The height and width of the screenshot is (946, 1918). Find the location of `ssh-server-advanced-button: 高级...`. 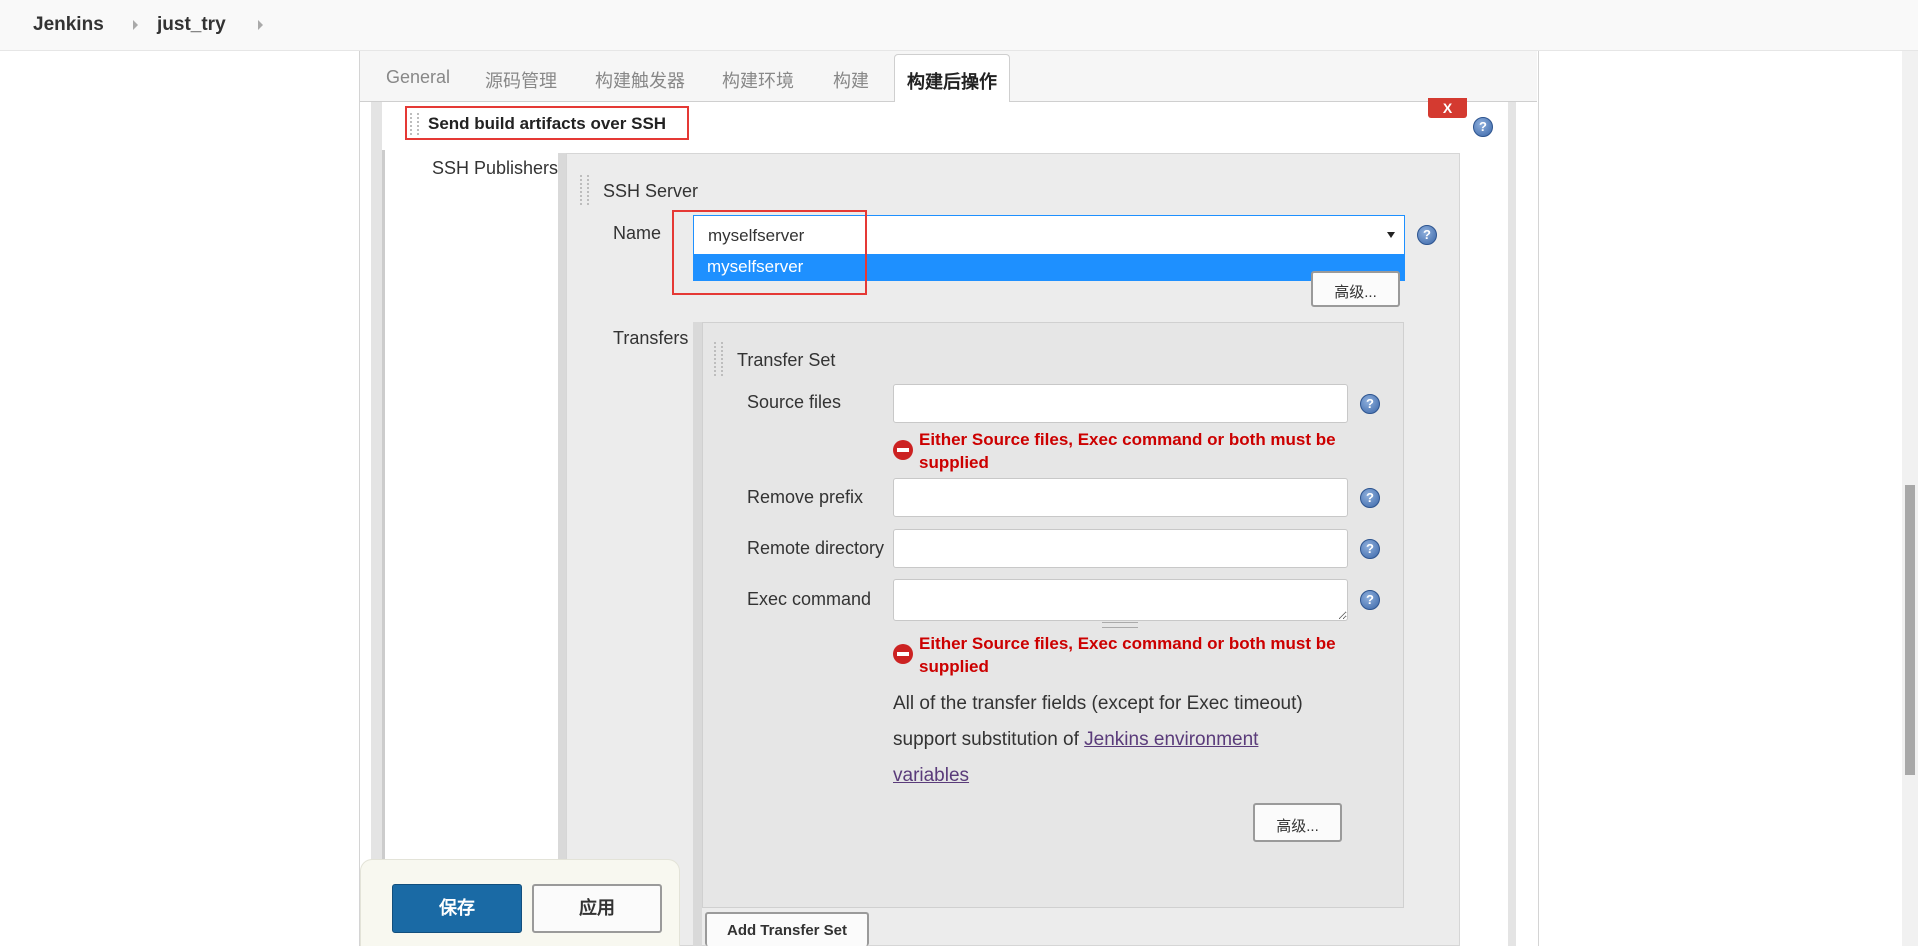

ssh-server-advanced-button: 高级... is located at coordinates (1355, 289).